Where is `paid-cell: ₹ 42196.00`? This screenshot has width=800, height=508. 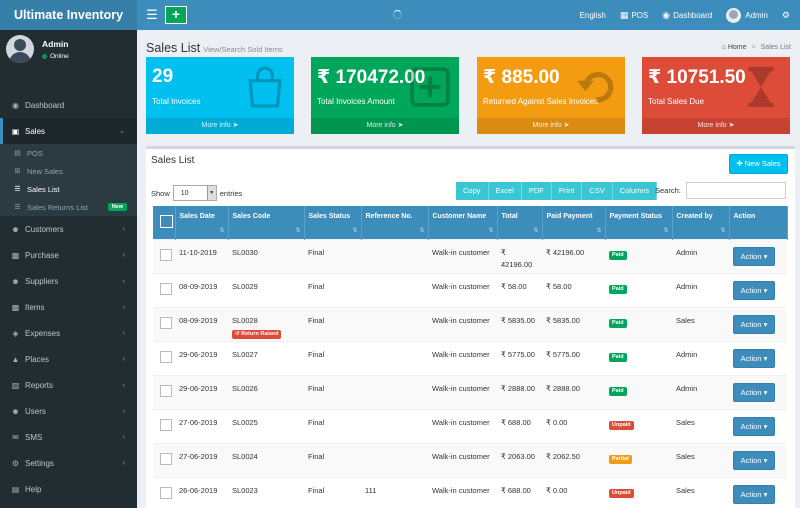 paid-cell: ₹ 42196.00 is located at coordinates (573, 255).